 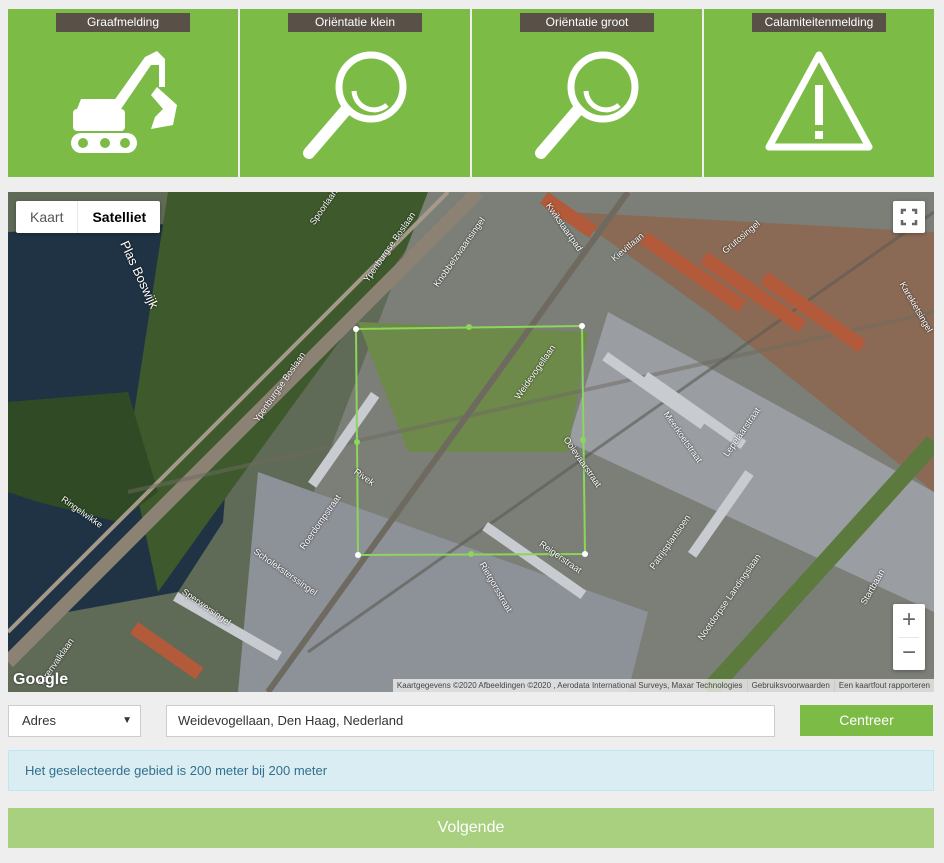 I want to click on fullscreen-icon, so click(x=909, y=217).